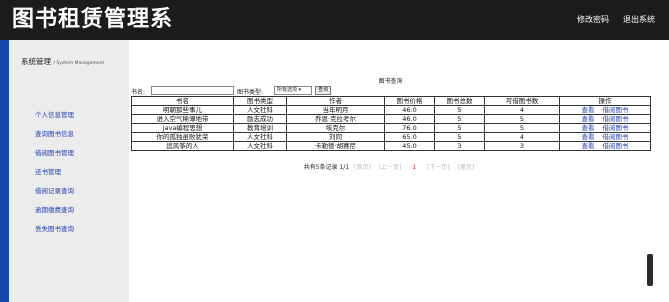 The image size is (669, 302). Describe the element at coordinates (409, 137) in the screenshot. I see `cell-price: 65.0` at that location.